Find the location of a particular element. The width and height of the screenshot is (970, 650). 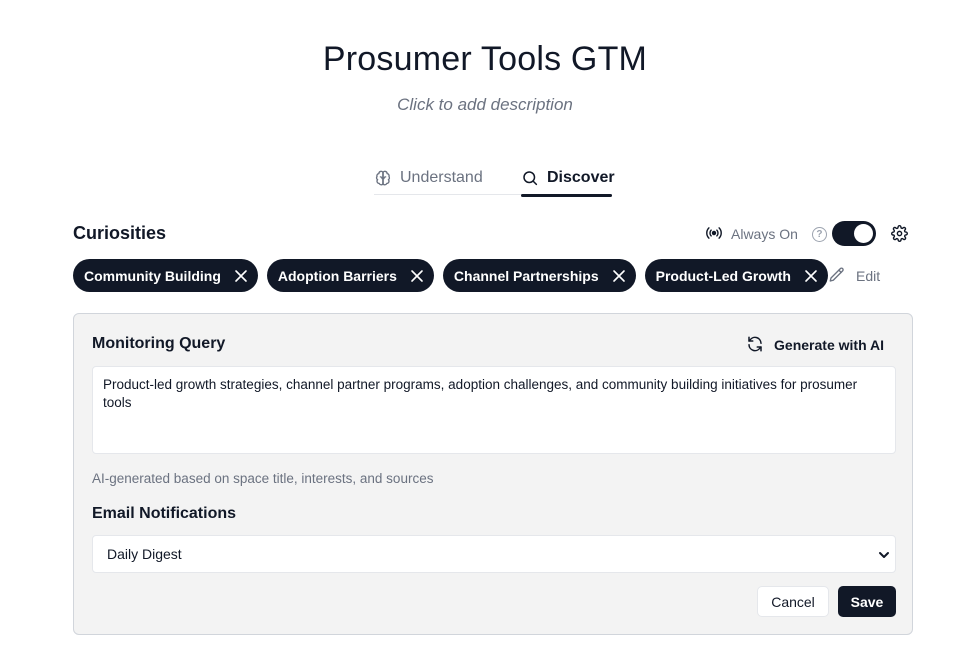

always-on-label: Always On is located at coordinates (764, 234).